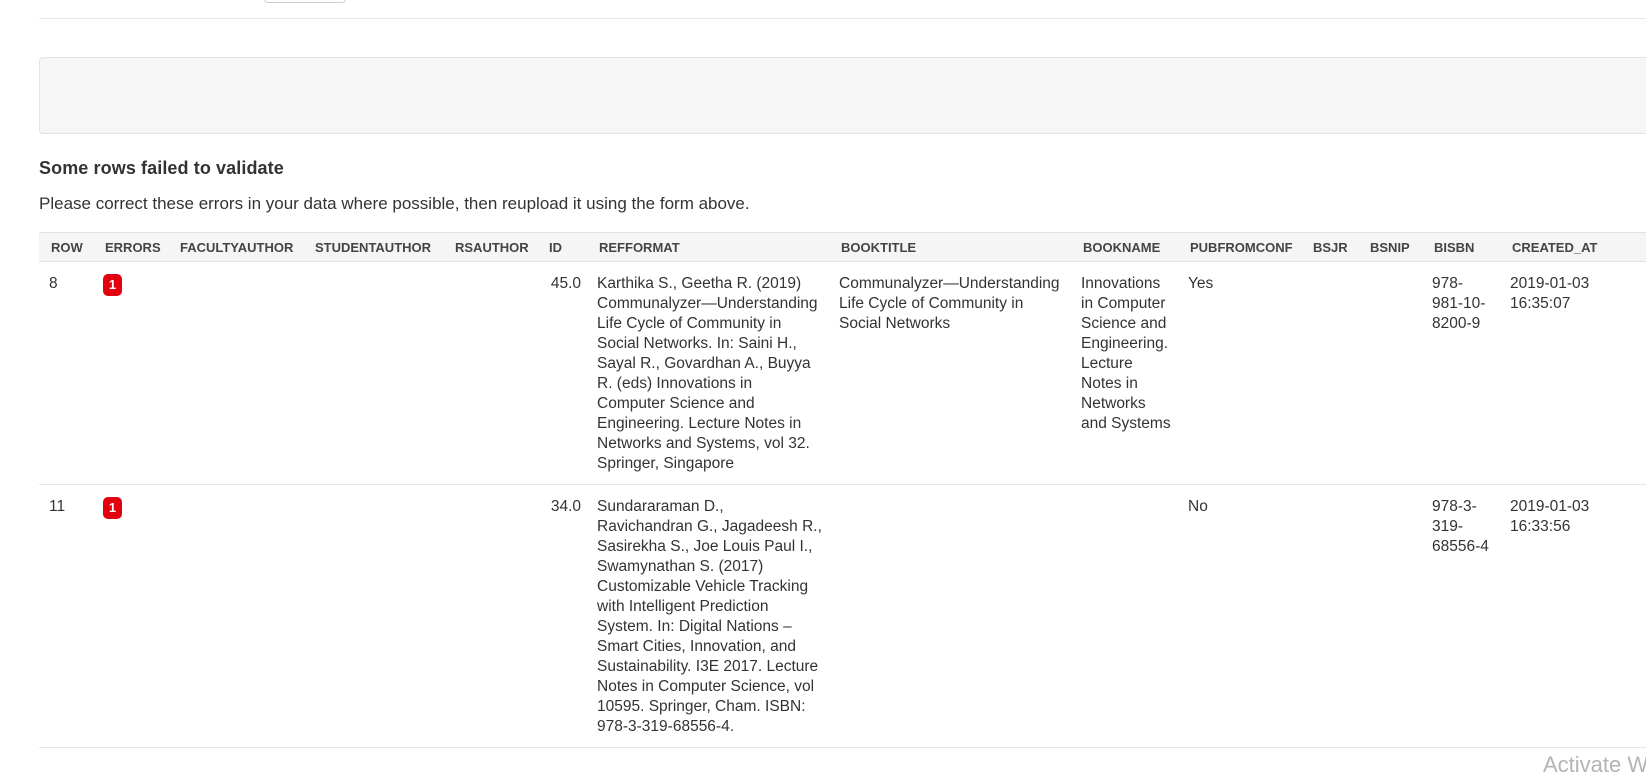 The image size is (1646, 783). Describe the element at coordinates (842, 18) in the screenshot. I see `top-divider` at that location.